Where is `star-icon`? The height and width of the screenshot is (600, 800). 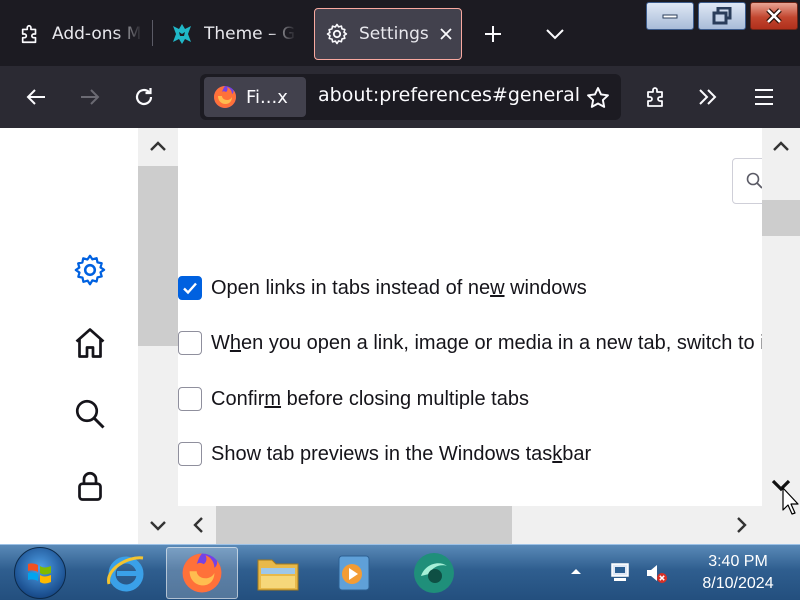
star-icon is located at coordinates (598, 97).